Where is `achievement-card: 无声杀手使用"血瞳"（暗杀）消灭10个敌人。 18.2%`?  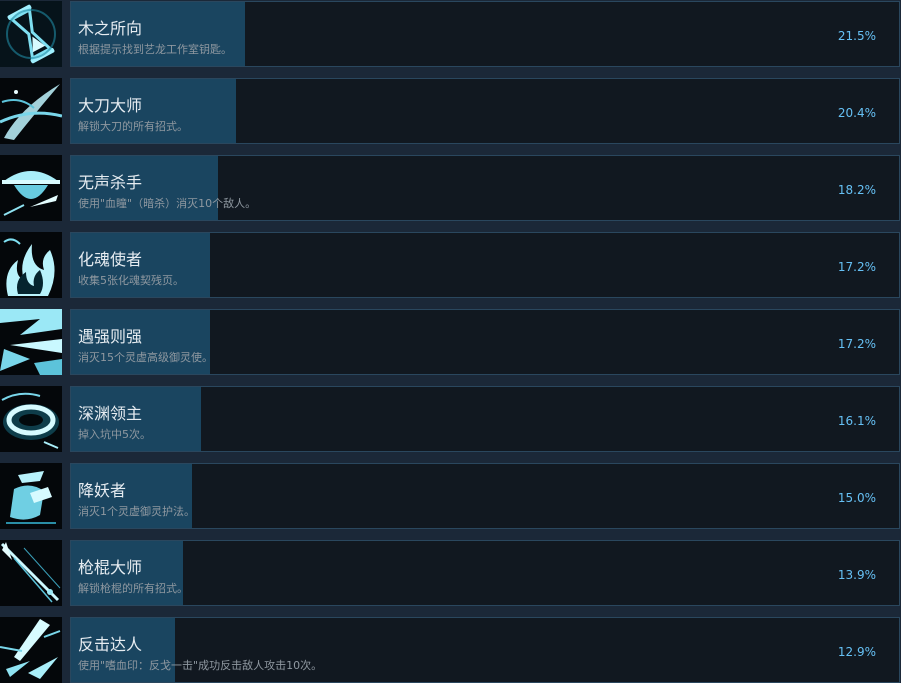
achievement-card: 无声杀手使用"血瞳"（暗杀）消灭10个敌人。 18.2% is located at coordinates (485, 188).